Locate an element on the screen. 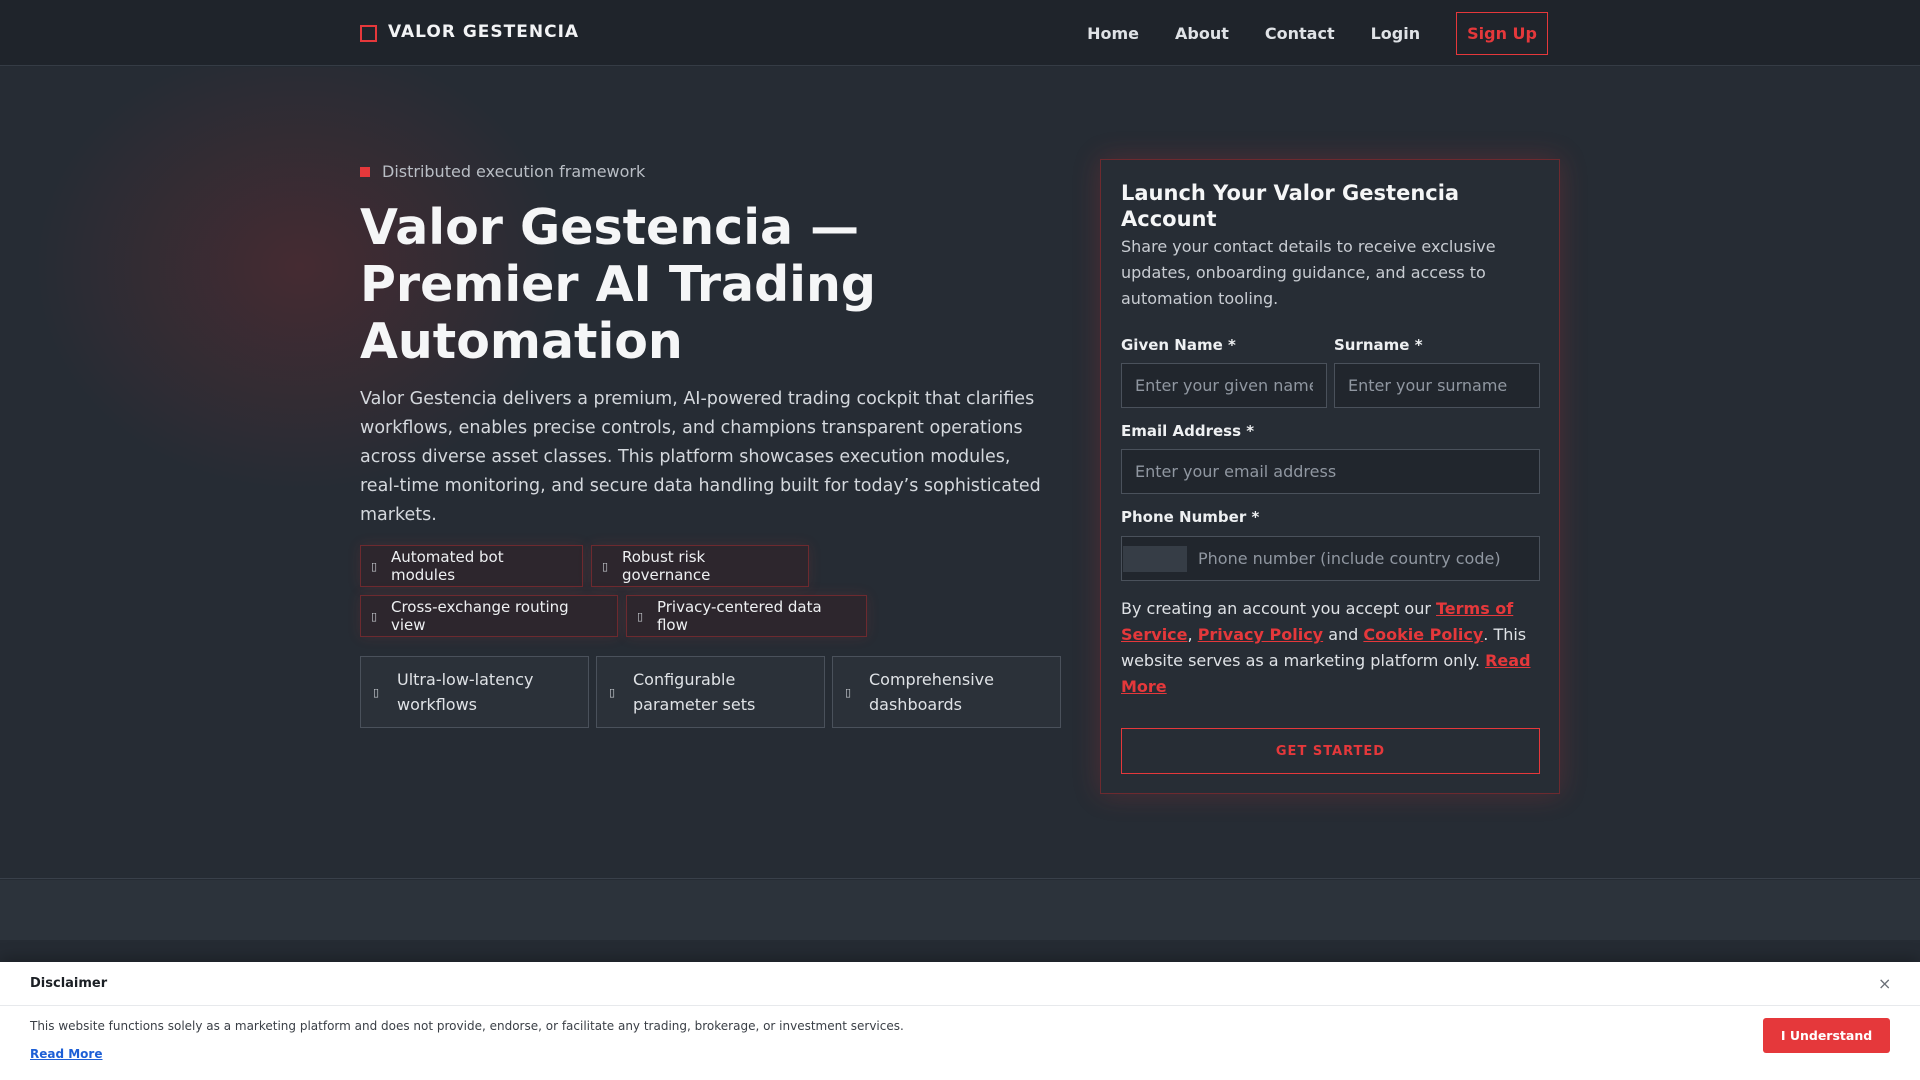  privacy-link: Privacy Policy is located at coordinates (1260, 634).